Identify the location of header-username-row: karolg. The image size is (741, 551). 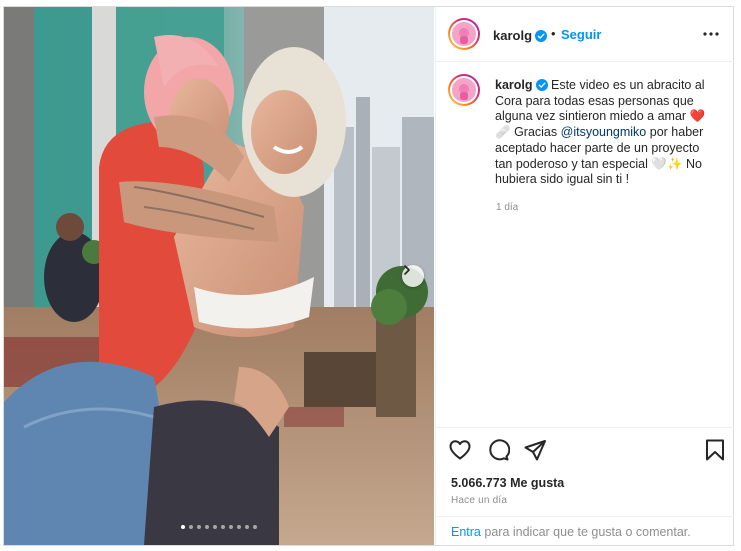
(520, 36).